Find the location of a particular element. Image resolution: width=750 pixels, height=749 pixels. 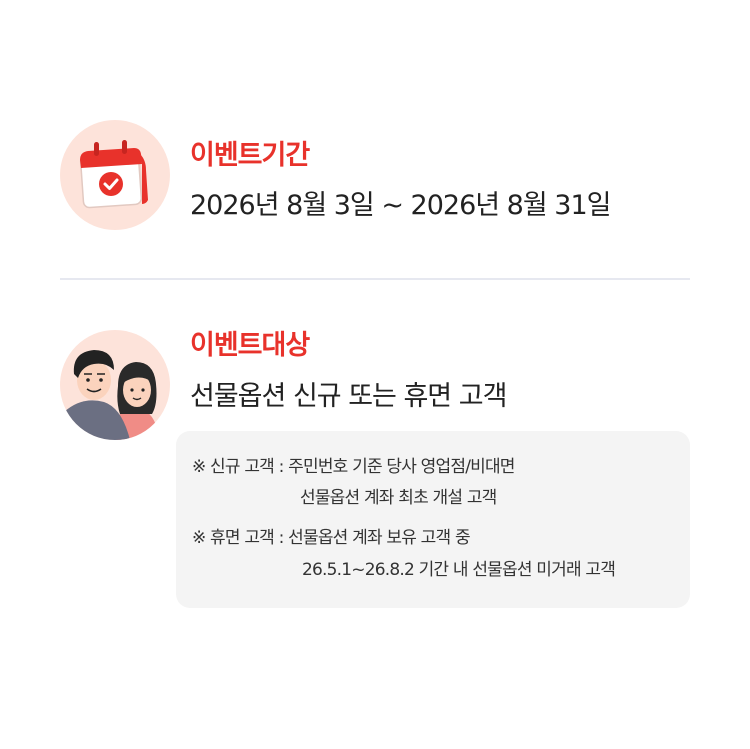

note-dormant-line2: 26.5.1~26.8.2 기간 내 선물옵션 미거래 고객 is located at coordinates (459, 570).